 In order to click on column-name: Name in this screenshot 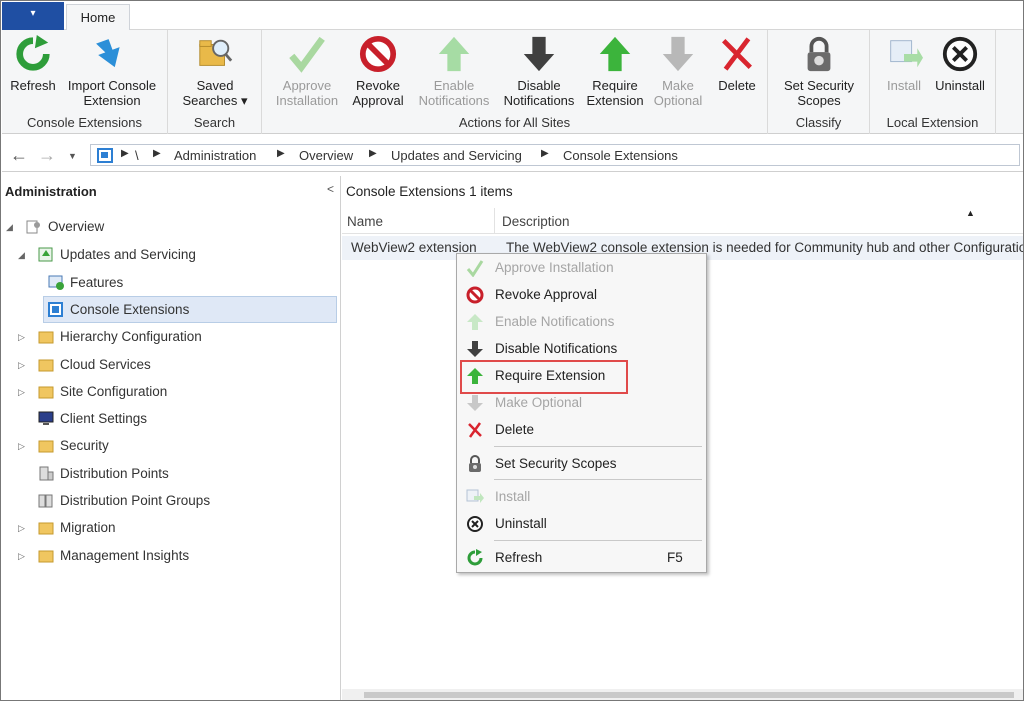, I will do `click(365, 221)`.